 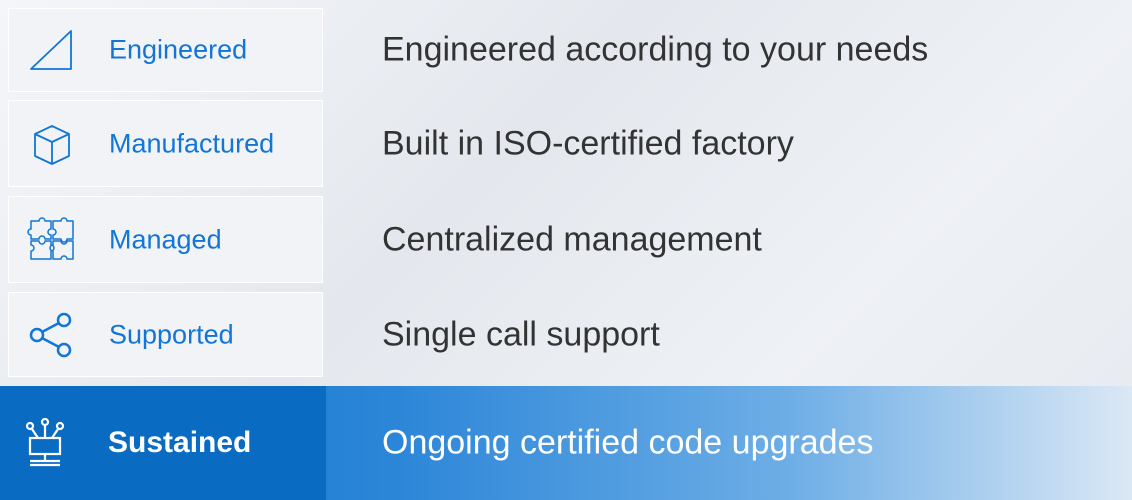 I want to click on feature-tile-sustained: Sustained, so click(x=163, y=443).